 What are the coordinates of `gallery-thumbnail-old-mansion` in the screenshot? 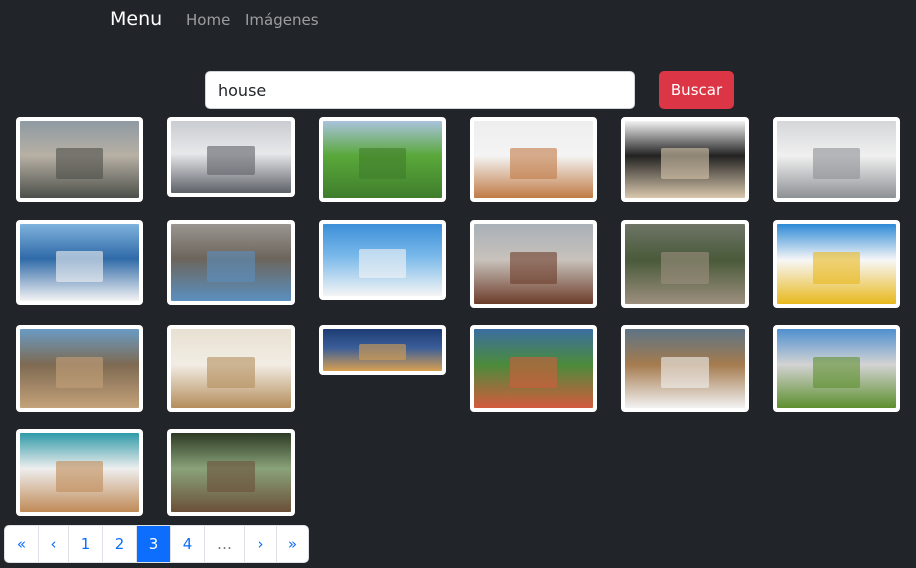 It's located at (685, 264).